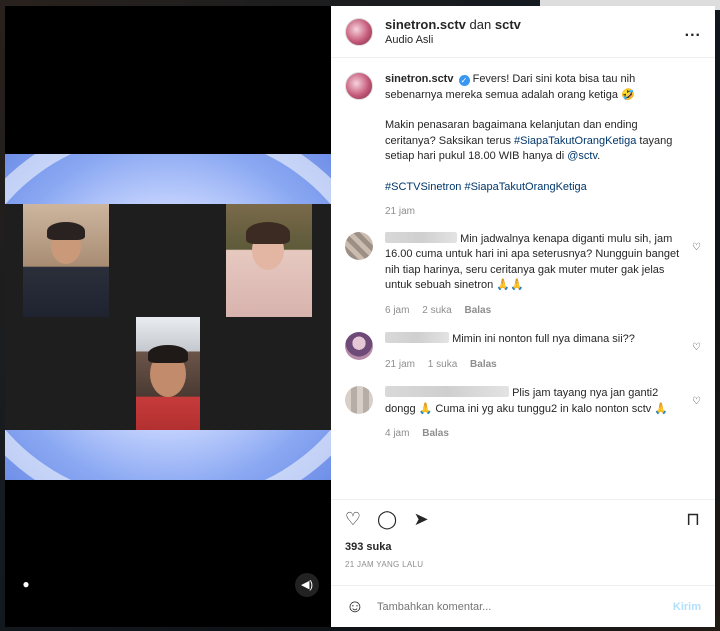  I want to click on coauthor-separator: dan, so click(480, 24).